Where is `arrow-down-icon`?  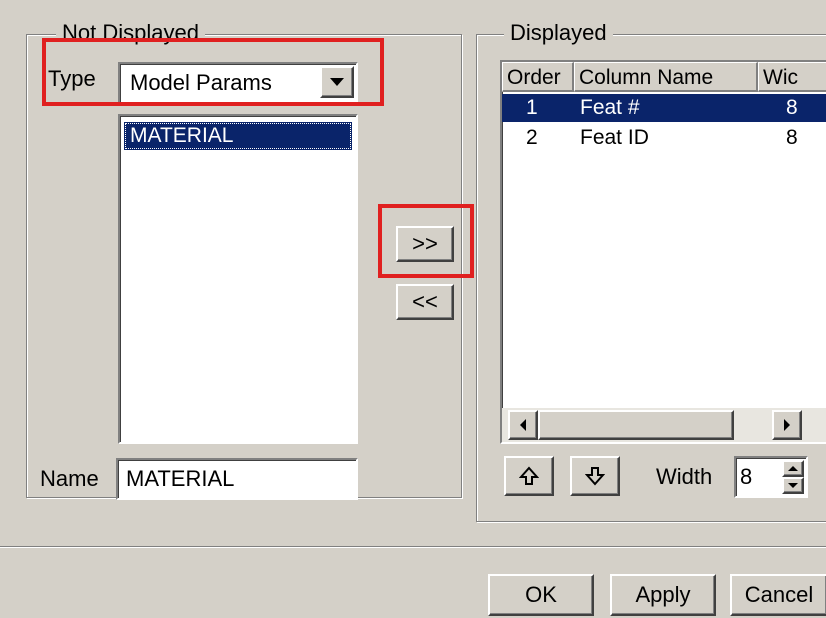 arrow-down-icon is located at coordinates (595, 476).